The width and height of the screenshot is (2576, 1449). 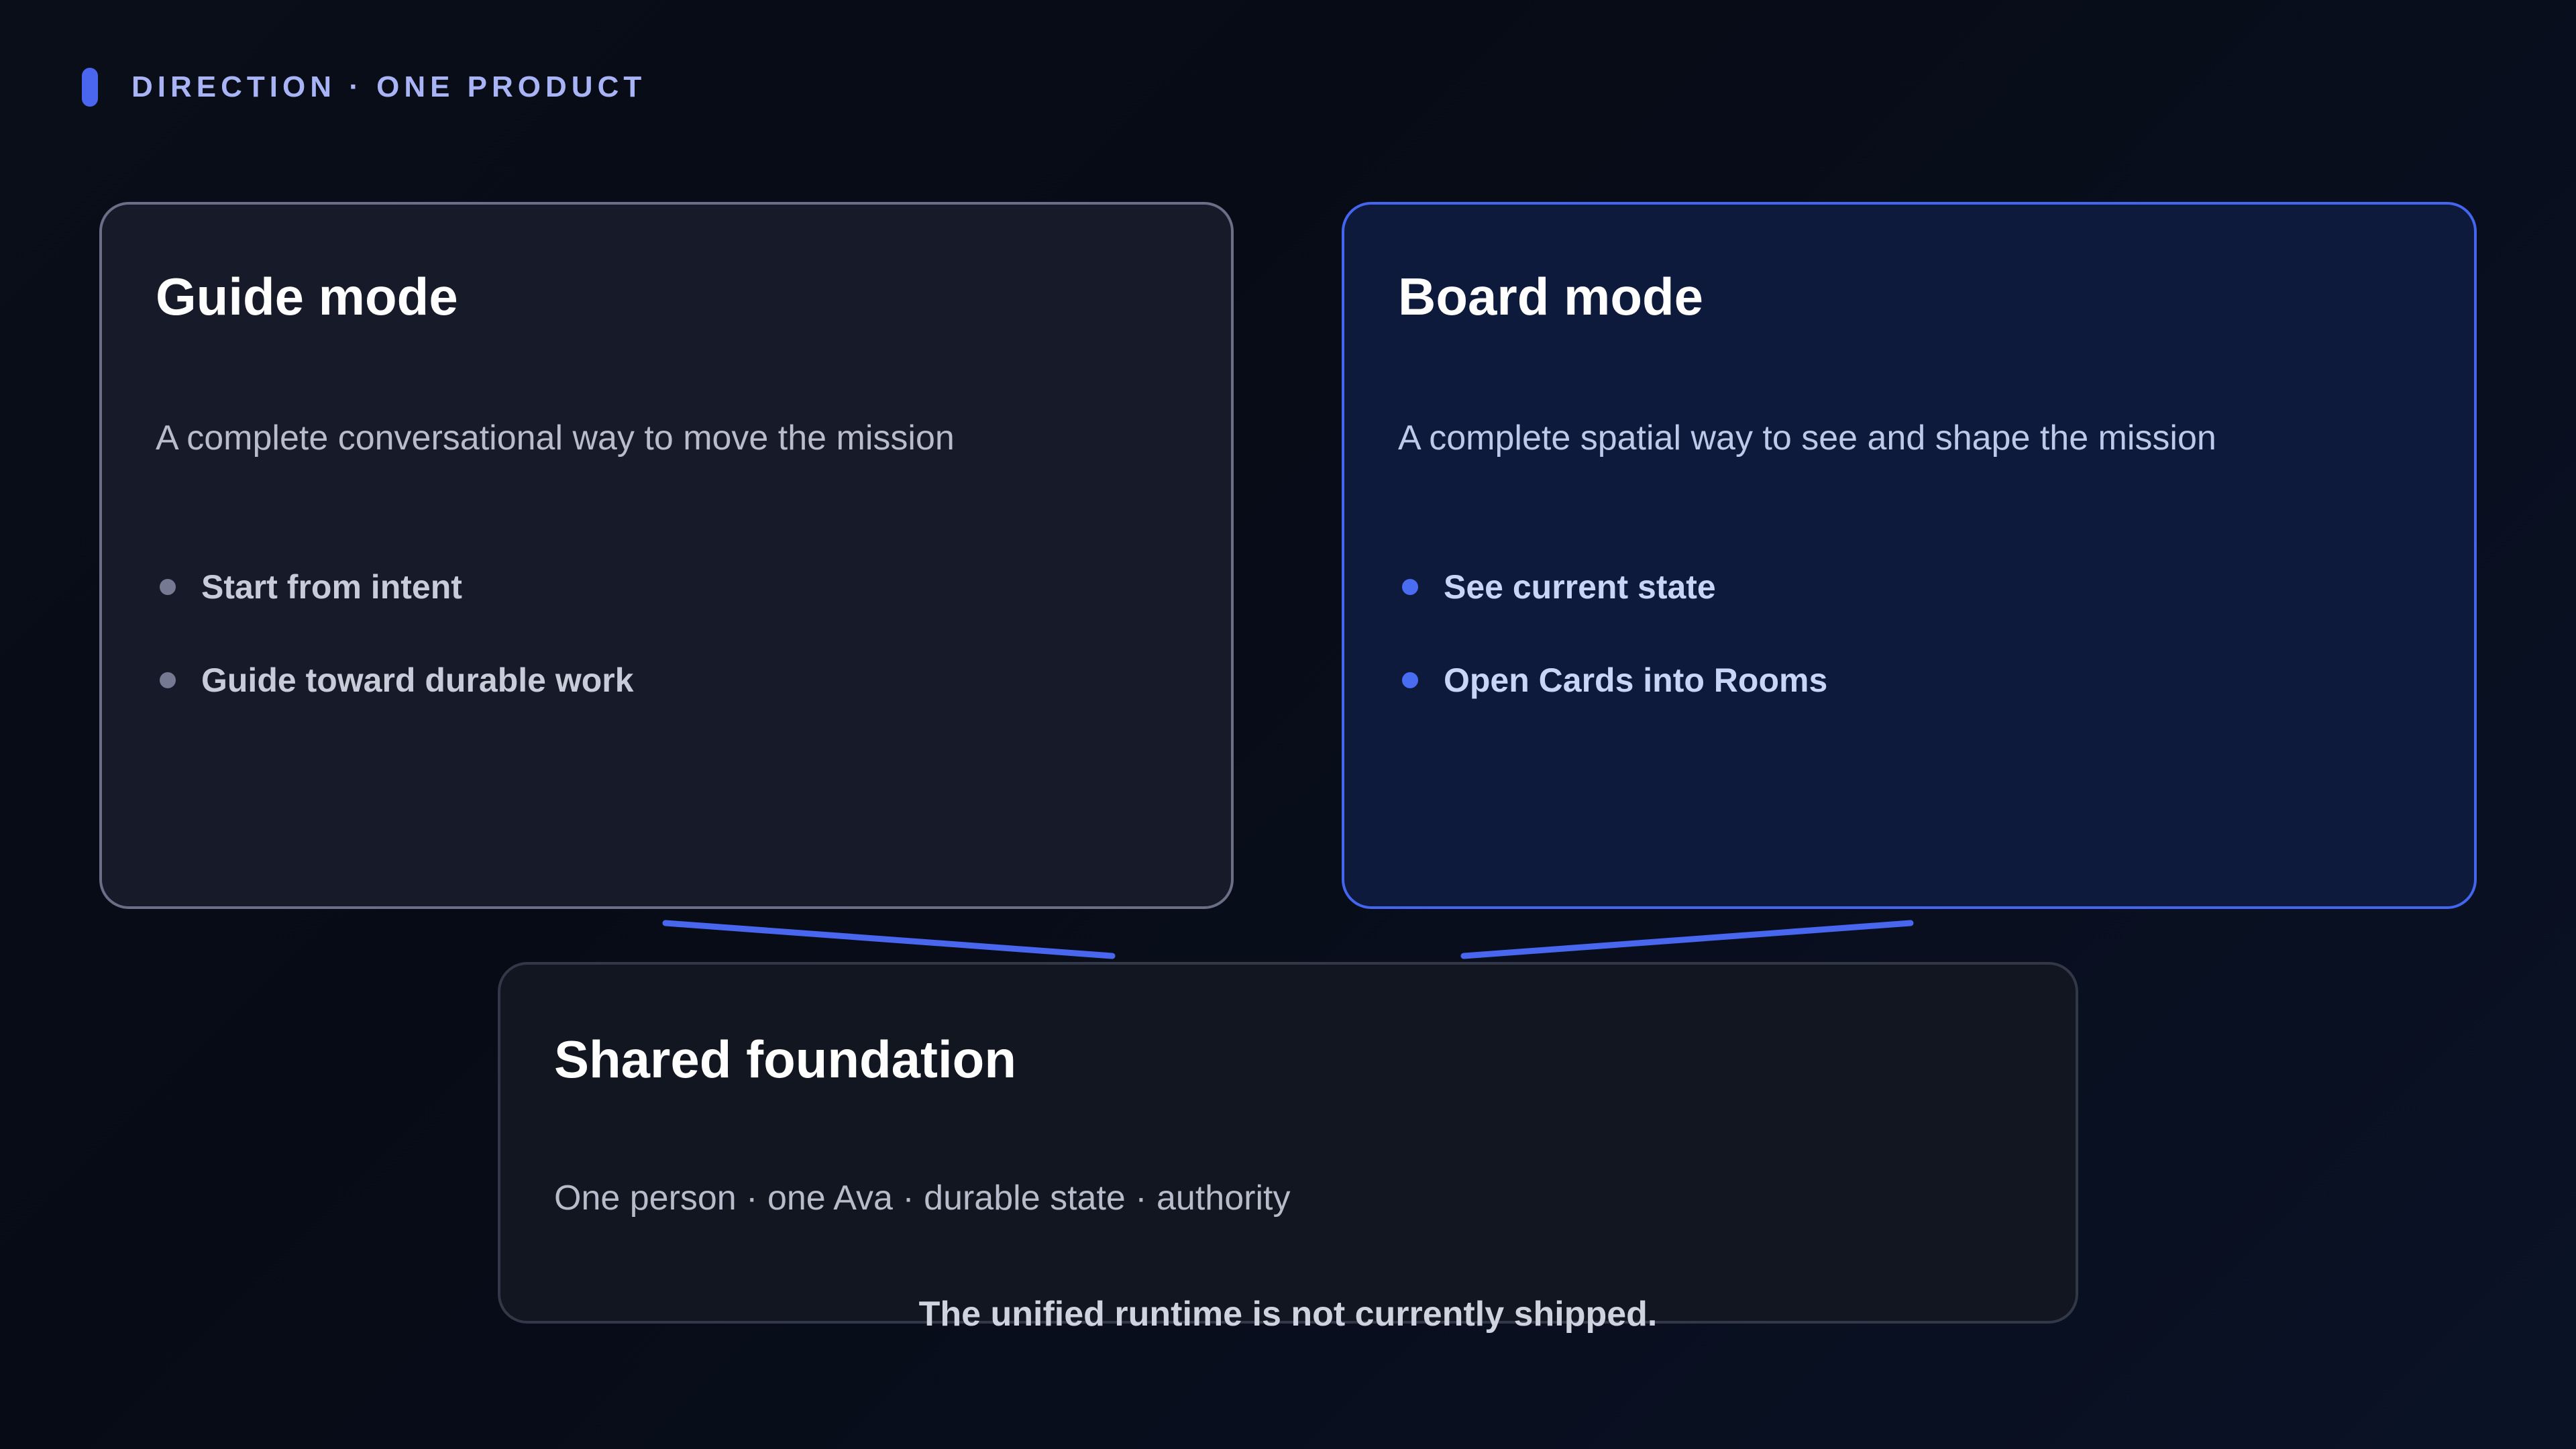 What do you see at coordinates (417, 680) in the screenshot?
I see `bullet-text: Guide toward durable work` at bounding box center [417, 680].